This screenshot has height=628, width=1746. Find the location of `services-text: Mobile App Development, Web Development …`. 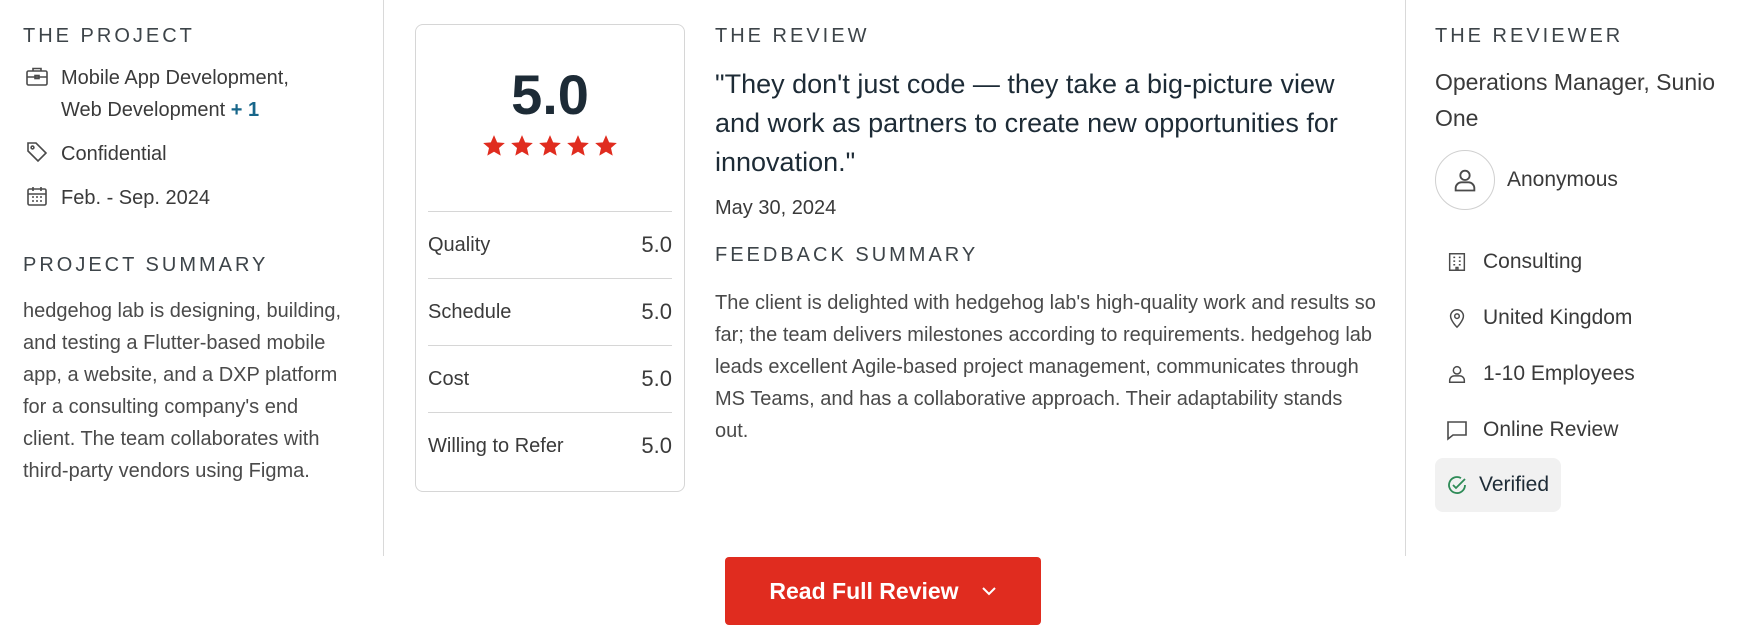

services-text: Mobile App Development, Web Development … is located at coordinates (175, 94).